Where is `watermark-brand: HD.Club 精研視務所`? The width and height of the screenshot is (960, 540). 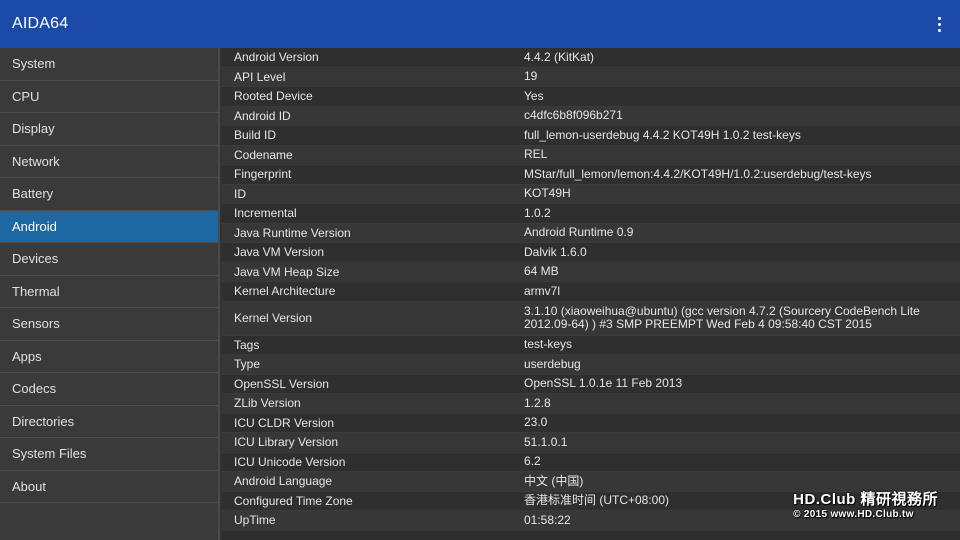 watermark-brand: HD.Club 精研視務所 is located at coordinates (865, 499).